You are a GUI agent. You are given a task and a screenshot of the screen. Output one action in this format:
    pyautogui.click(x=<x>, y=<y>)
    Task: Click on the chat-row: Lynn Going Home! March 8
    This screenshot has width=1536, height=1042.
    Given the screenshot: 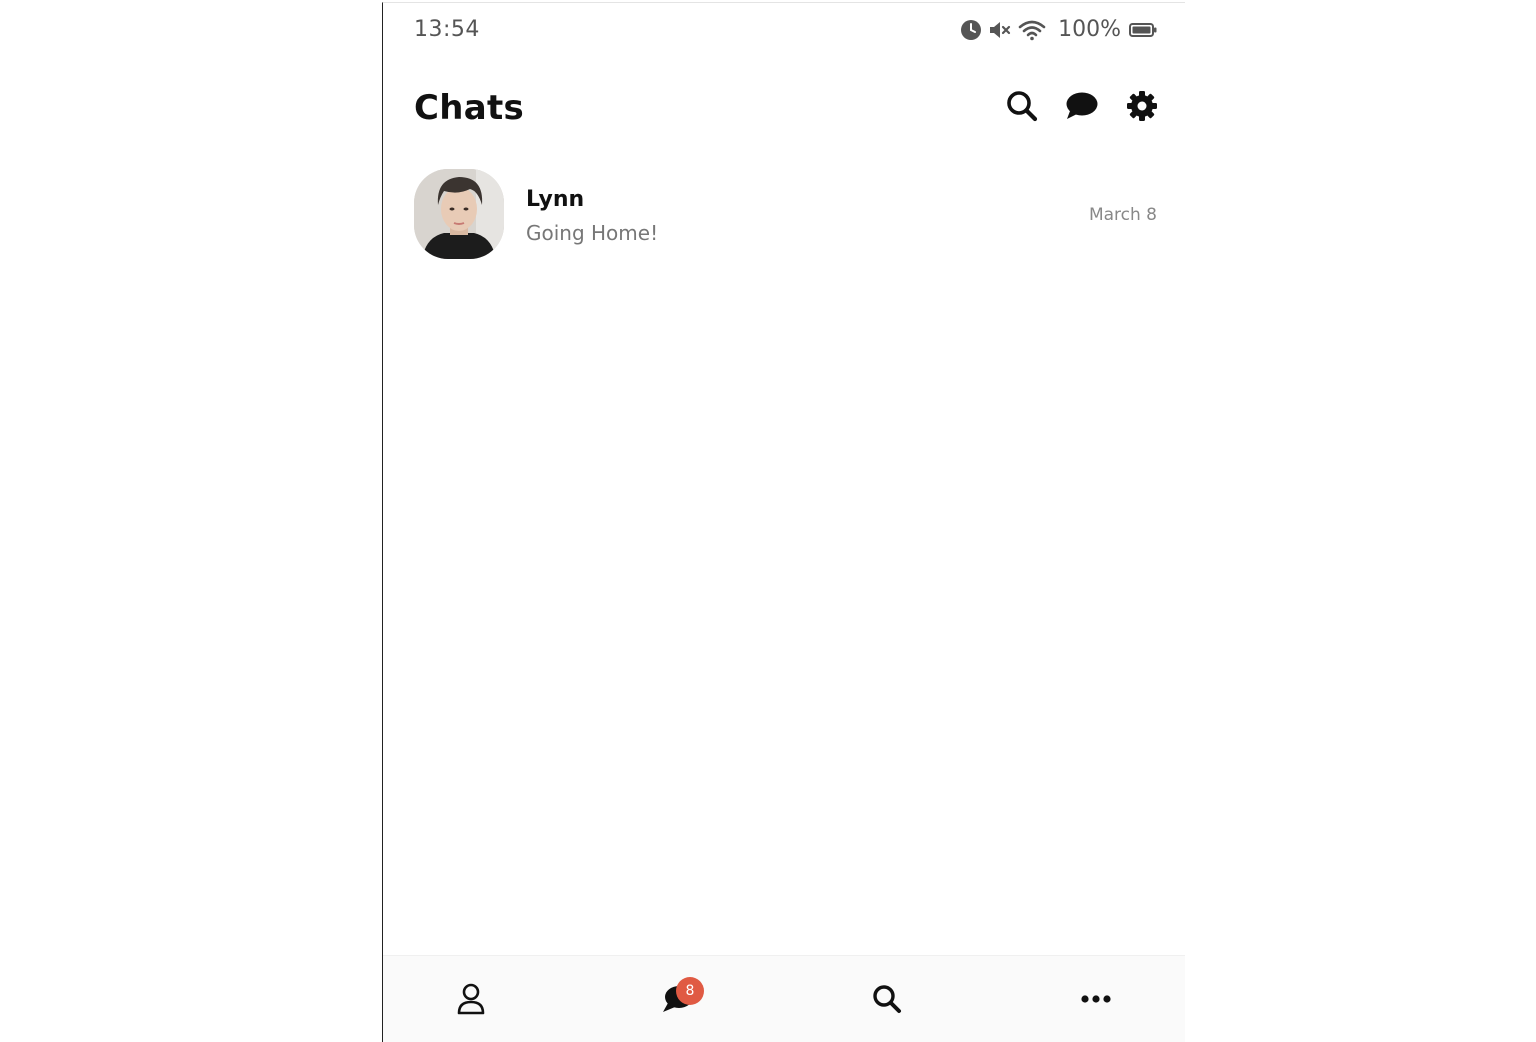 What is the action you would take?
    pyautogui.click(x=784, y=213)
    